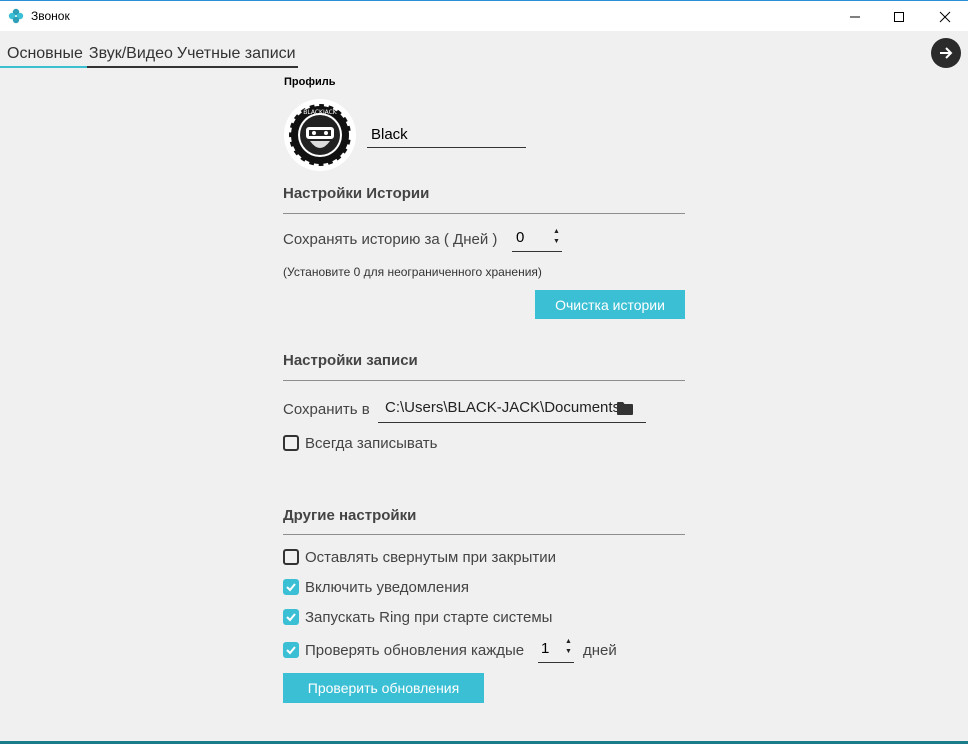  Describe the element at coordinates (415, 650) in the screenshot. I see `update-check-label: Проверять обновления каждые` at that location.